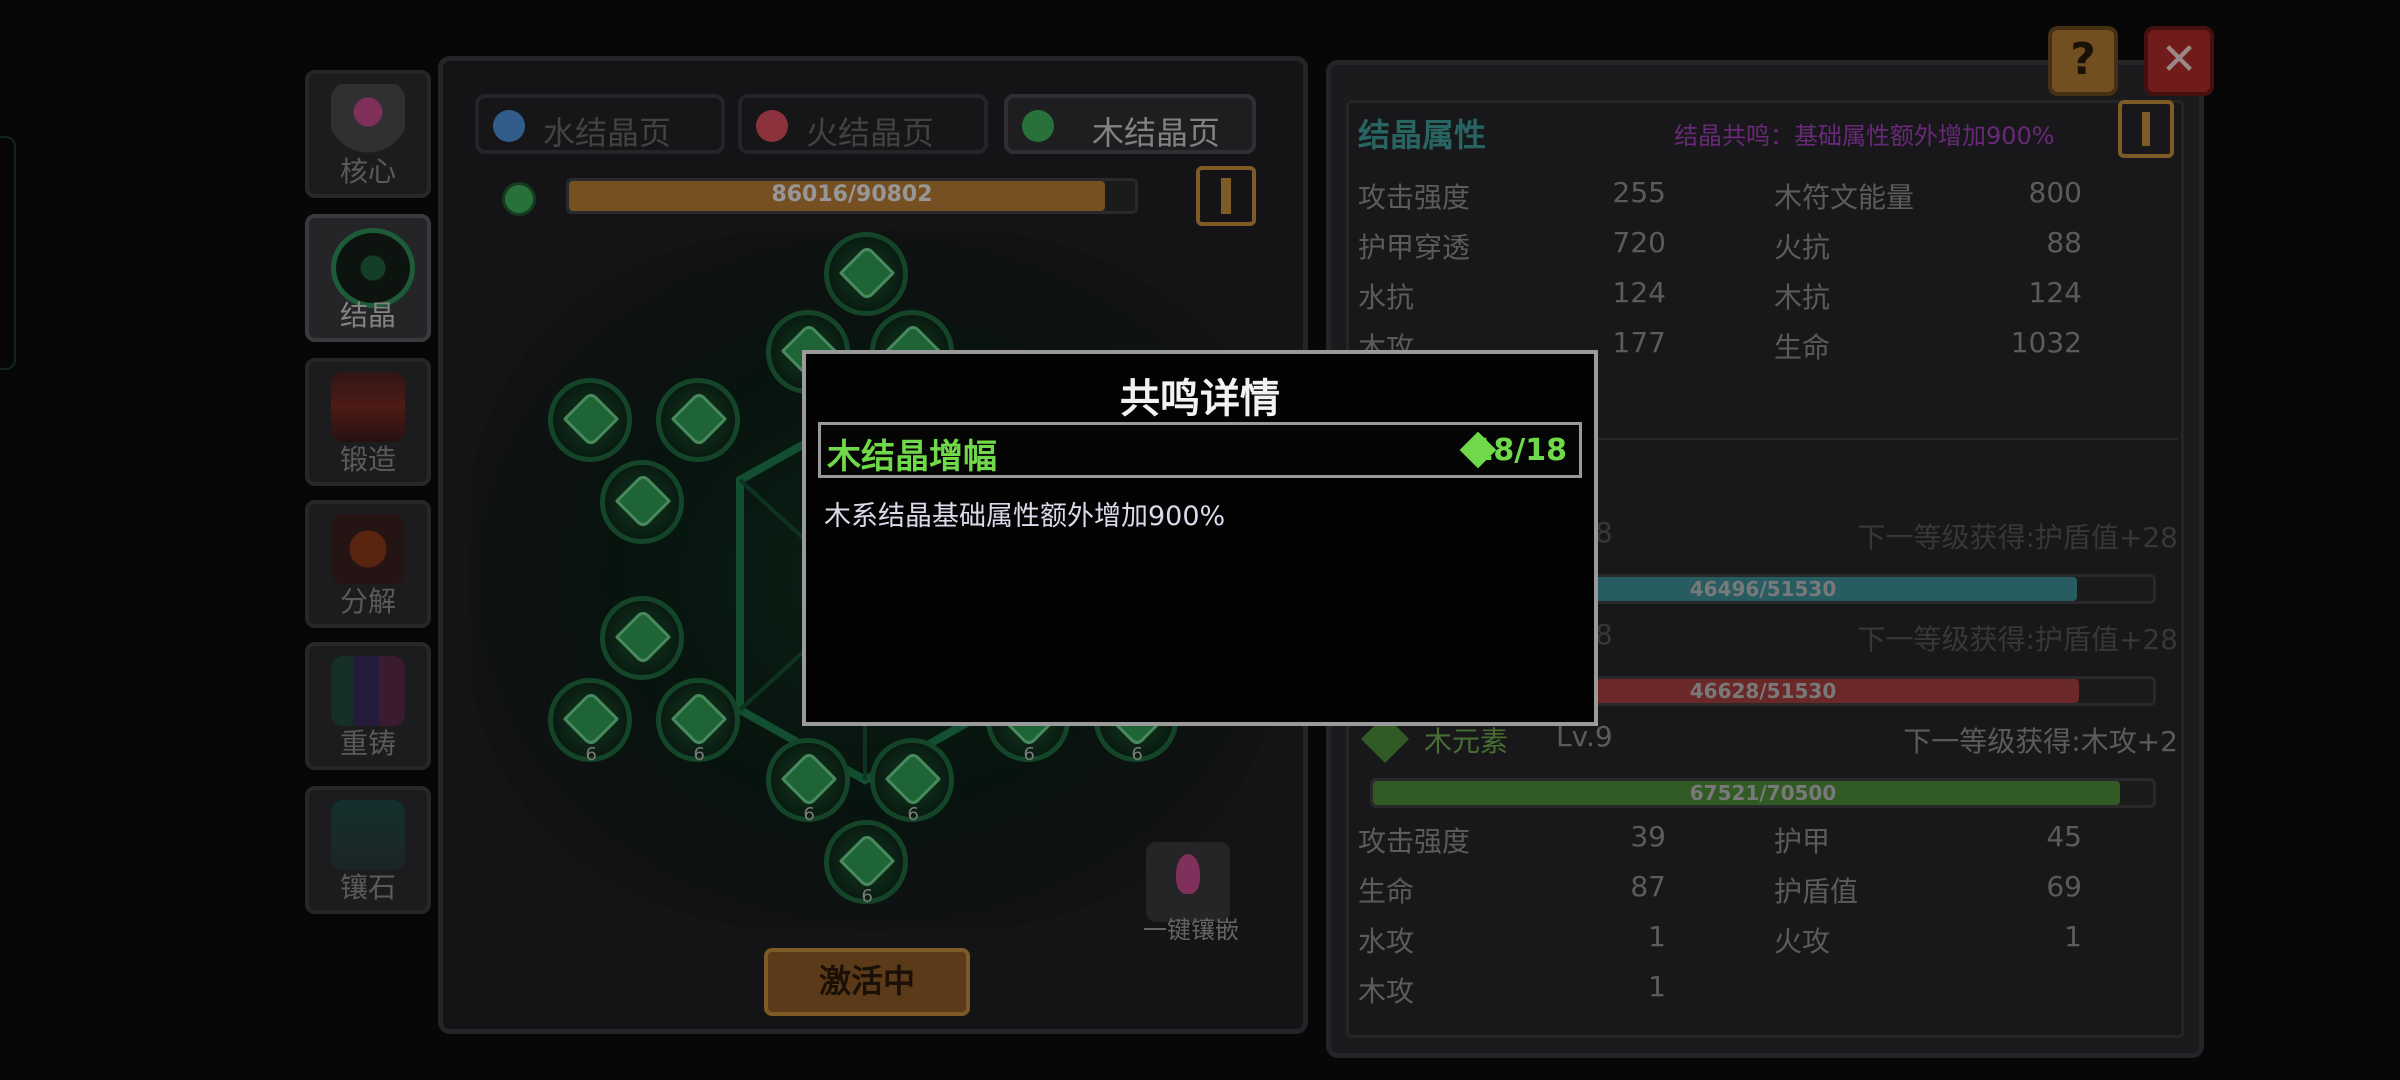 The width and height of the screenshot is (2400, 1080). What do you see at coordinates (1519, 450) in the screenshot?
I see `resonance-row-count: 18/18` at bounding box center [1519, 450].